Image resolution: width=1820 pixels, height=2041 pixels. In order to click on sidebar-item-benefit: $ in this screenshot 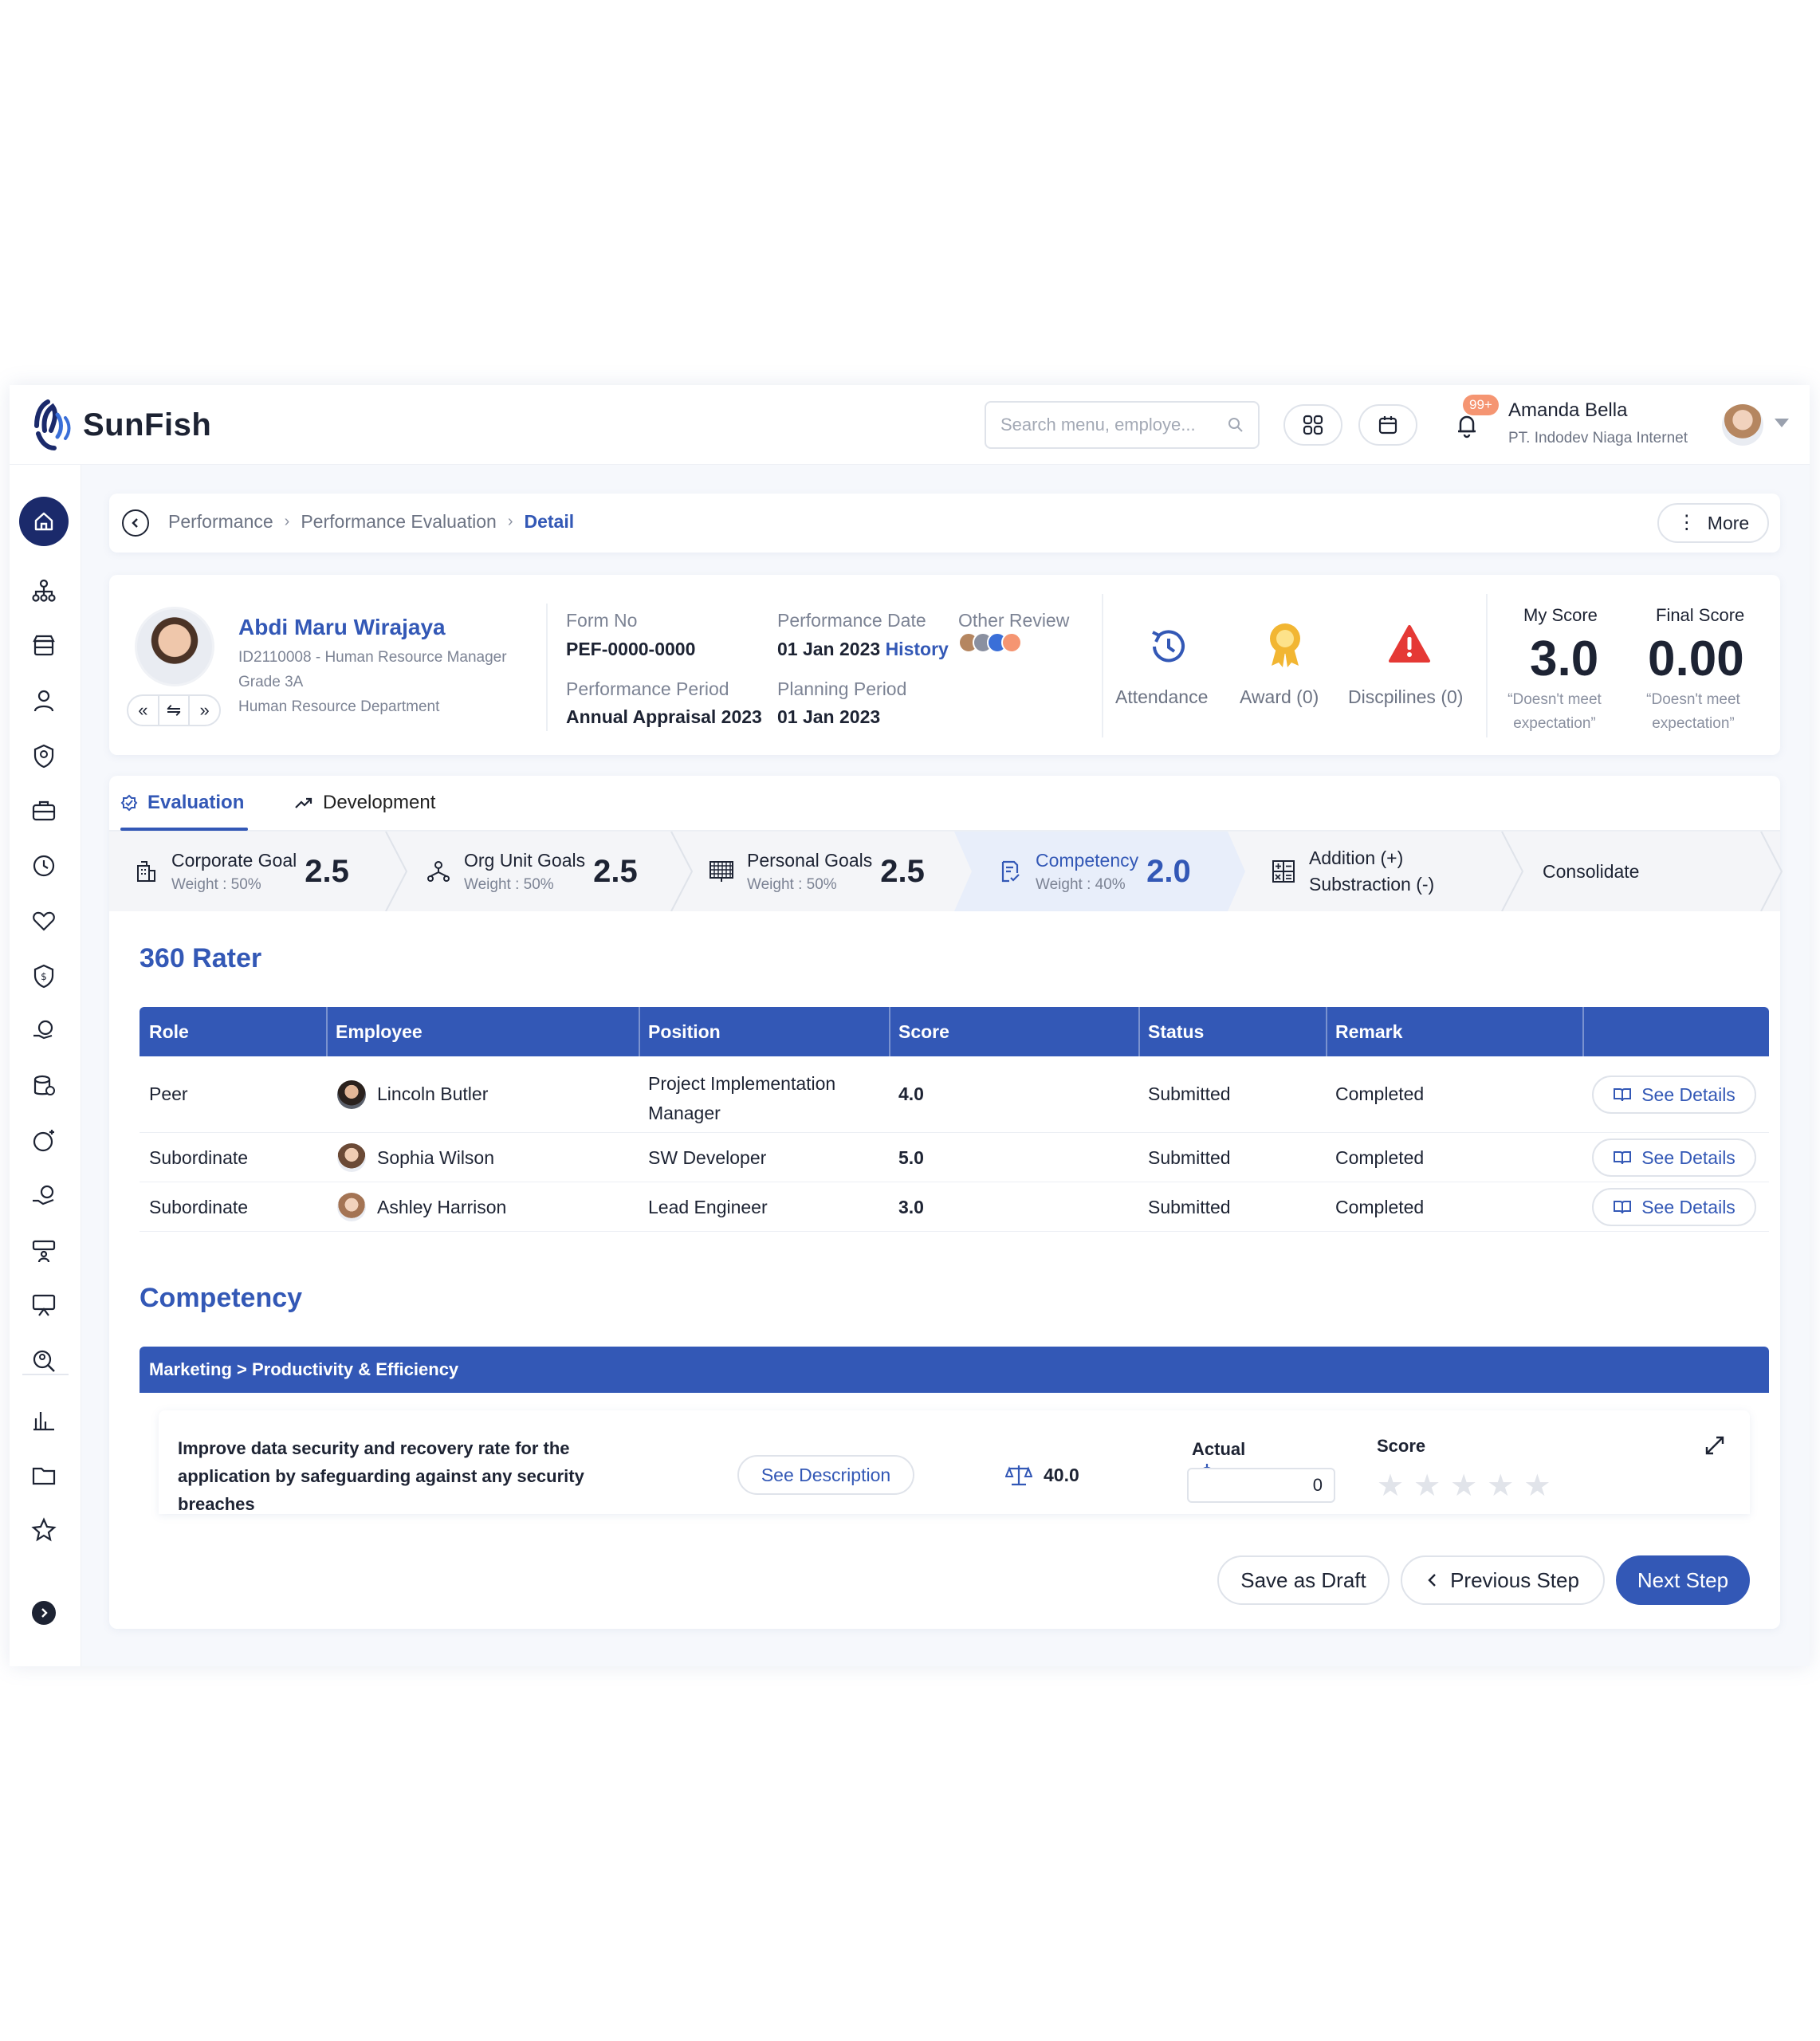, I will do `click(44, 976)`.